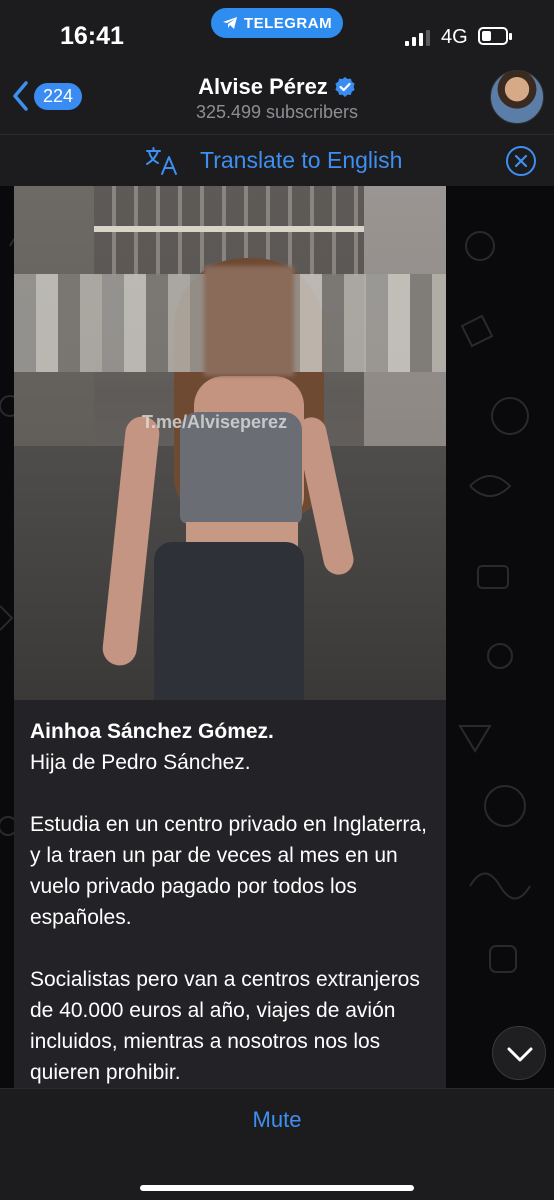 Image resolution: width=554 pixels, height=1200 pixels. What do you see at coordinates (517, 97) in the screenshot?
I see `channel-avatar` at bounding box center [517, 97].